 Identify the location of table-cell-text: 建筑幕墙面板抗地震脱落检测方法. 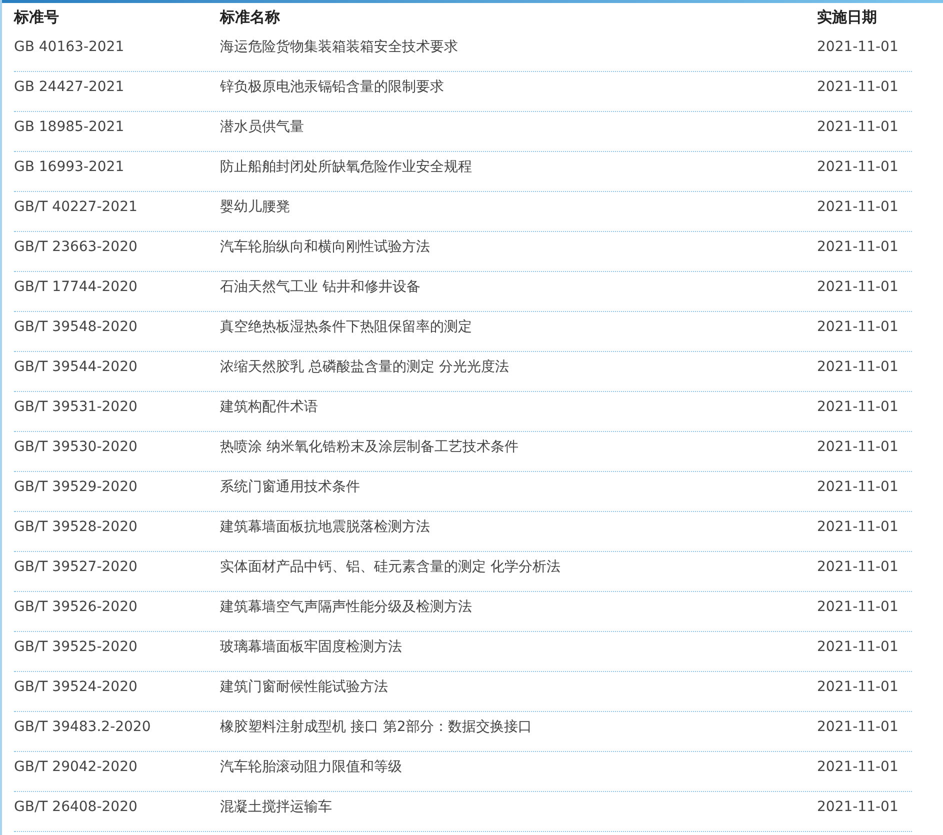
(325, 527).